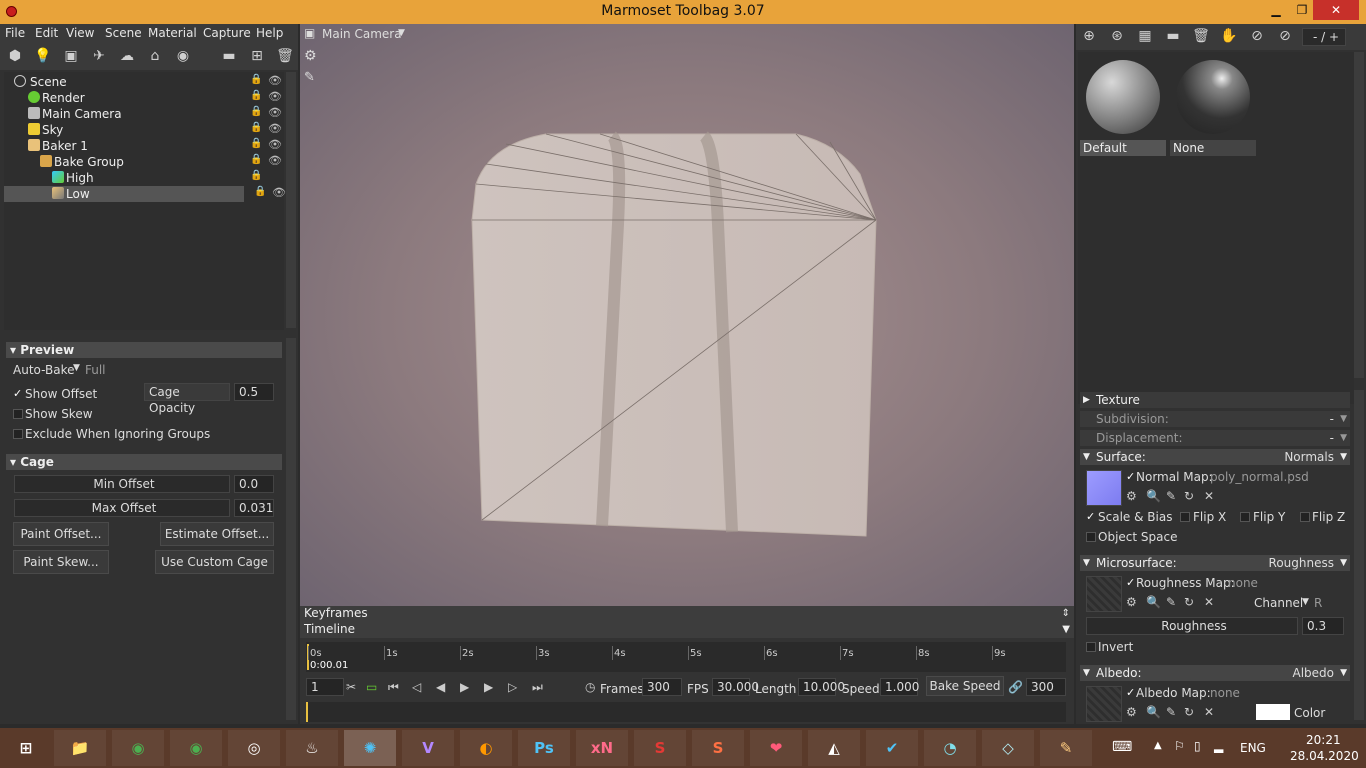  Describe the element at coordinates (80, 33) in the screenshot. I see `menu-view: View` at that location.